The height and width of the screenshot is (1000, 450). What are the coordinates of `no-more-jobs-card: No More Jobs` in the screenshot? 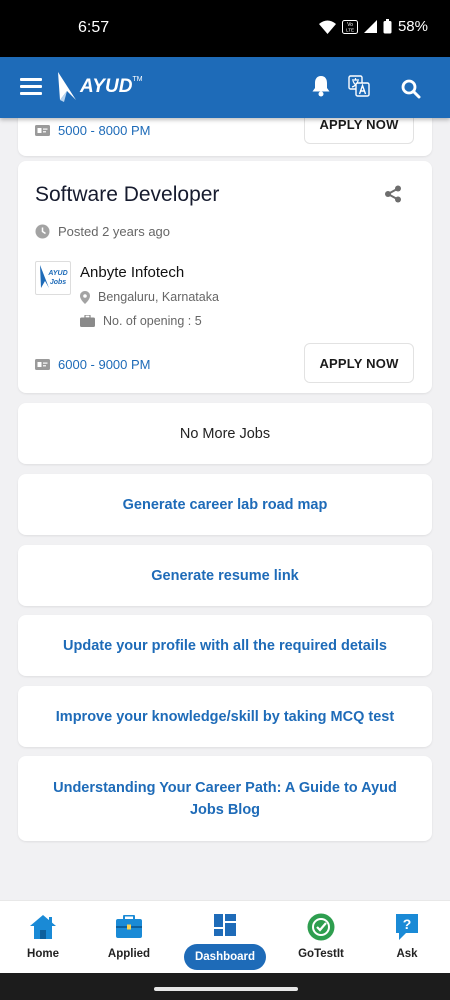 It's located at (225, 433).